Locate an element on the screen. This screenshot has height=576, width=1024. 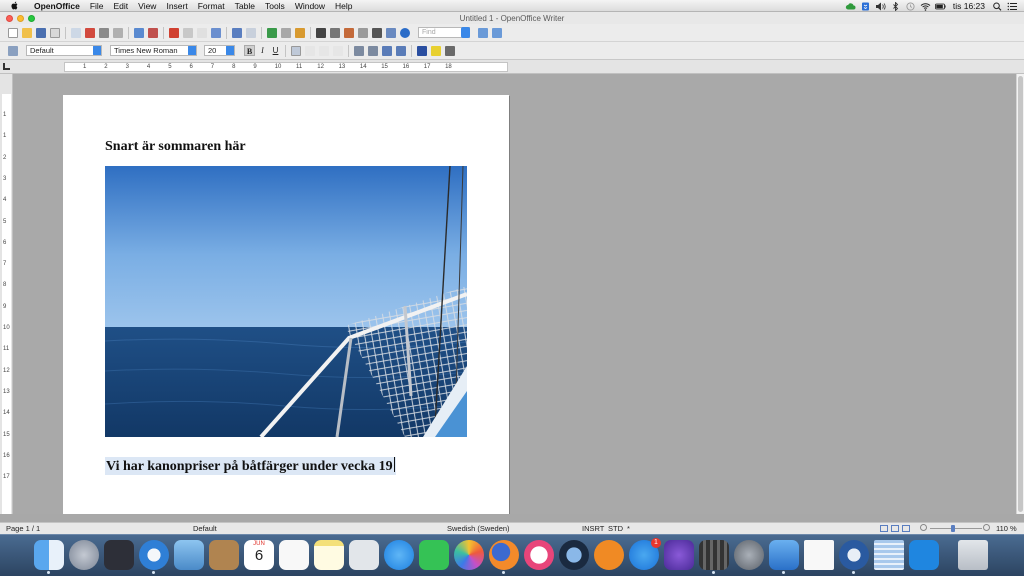
font-color-icon is located at coordinates (422, 50).